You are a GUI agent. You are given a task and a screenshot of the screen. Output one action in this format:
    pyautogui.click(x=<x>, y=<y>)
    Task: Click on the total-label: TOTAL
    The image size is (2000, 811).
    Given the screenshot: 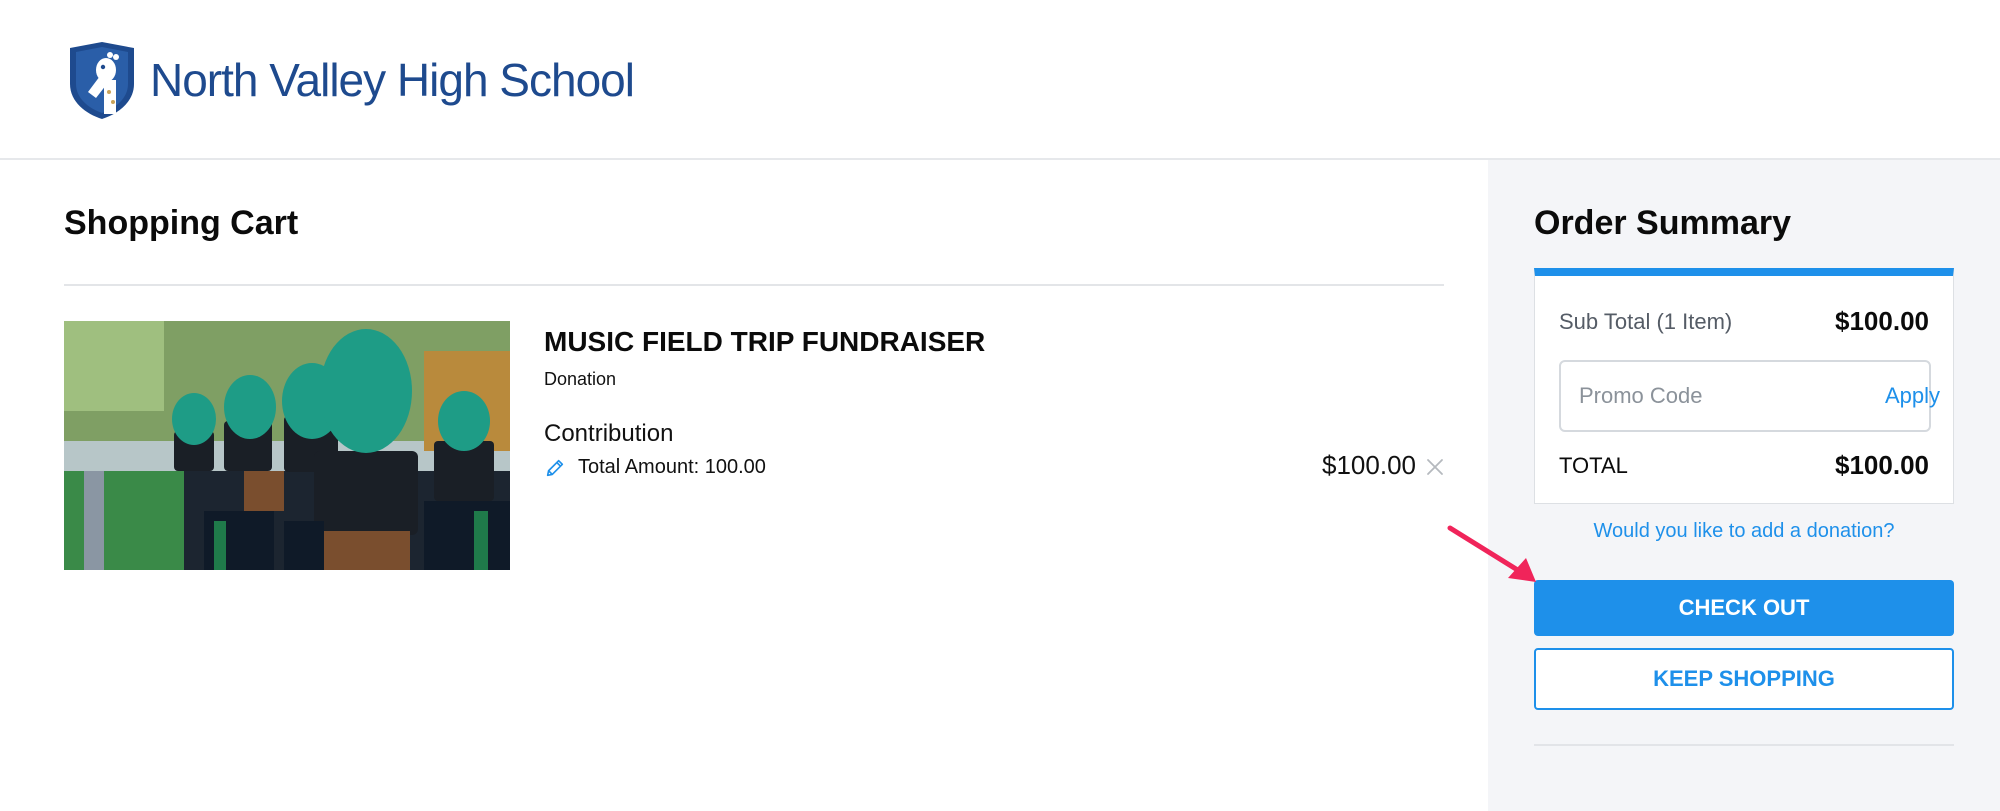 What is the action you would take?
    pyautogui.click(x=1593, y=465)
    